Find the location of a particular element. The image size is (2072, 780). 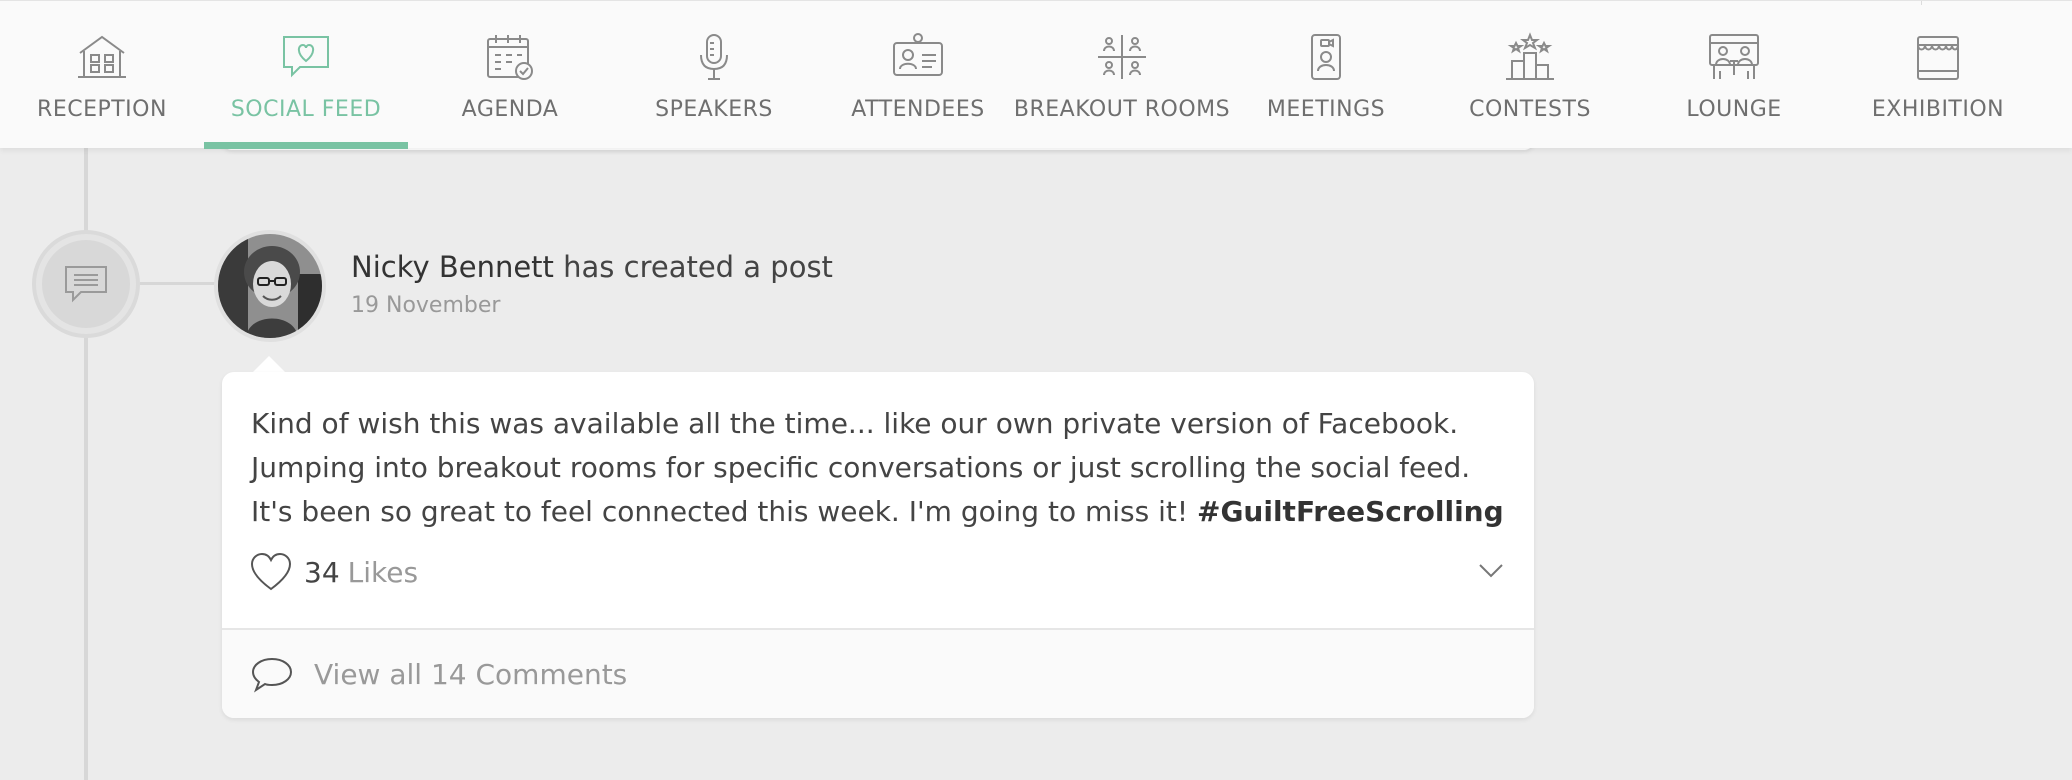

timeline-node is located at coordinates (86, 284).